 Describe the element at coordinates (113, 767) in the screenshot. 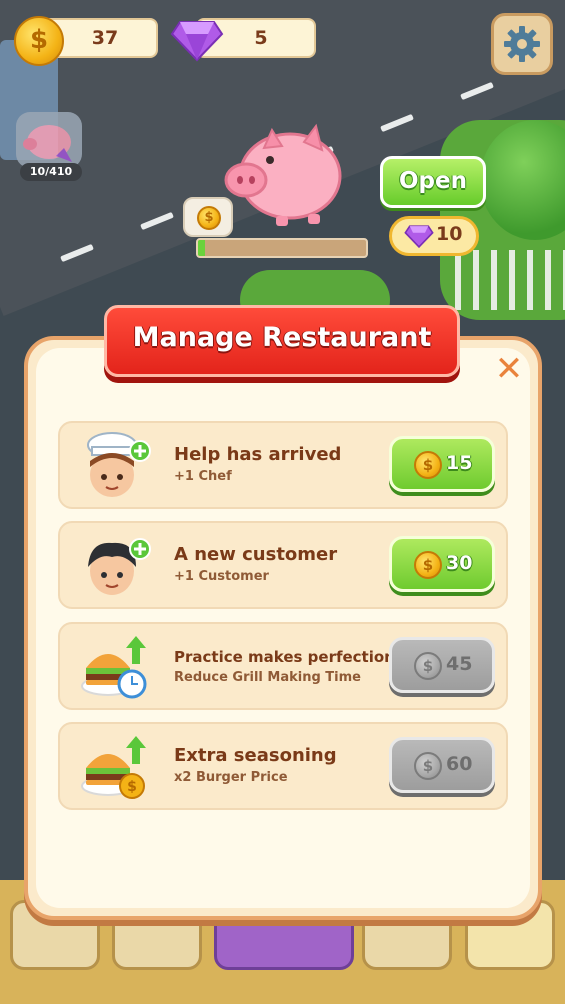

I see `burger-coin-icon: $` at that location.